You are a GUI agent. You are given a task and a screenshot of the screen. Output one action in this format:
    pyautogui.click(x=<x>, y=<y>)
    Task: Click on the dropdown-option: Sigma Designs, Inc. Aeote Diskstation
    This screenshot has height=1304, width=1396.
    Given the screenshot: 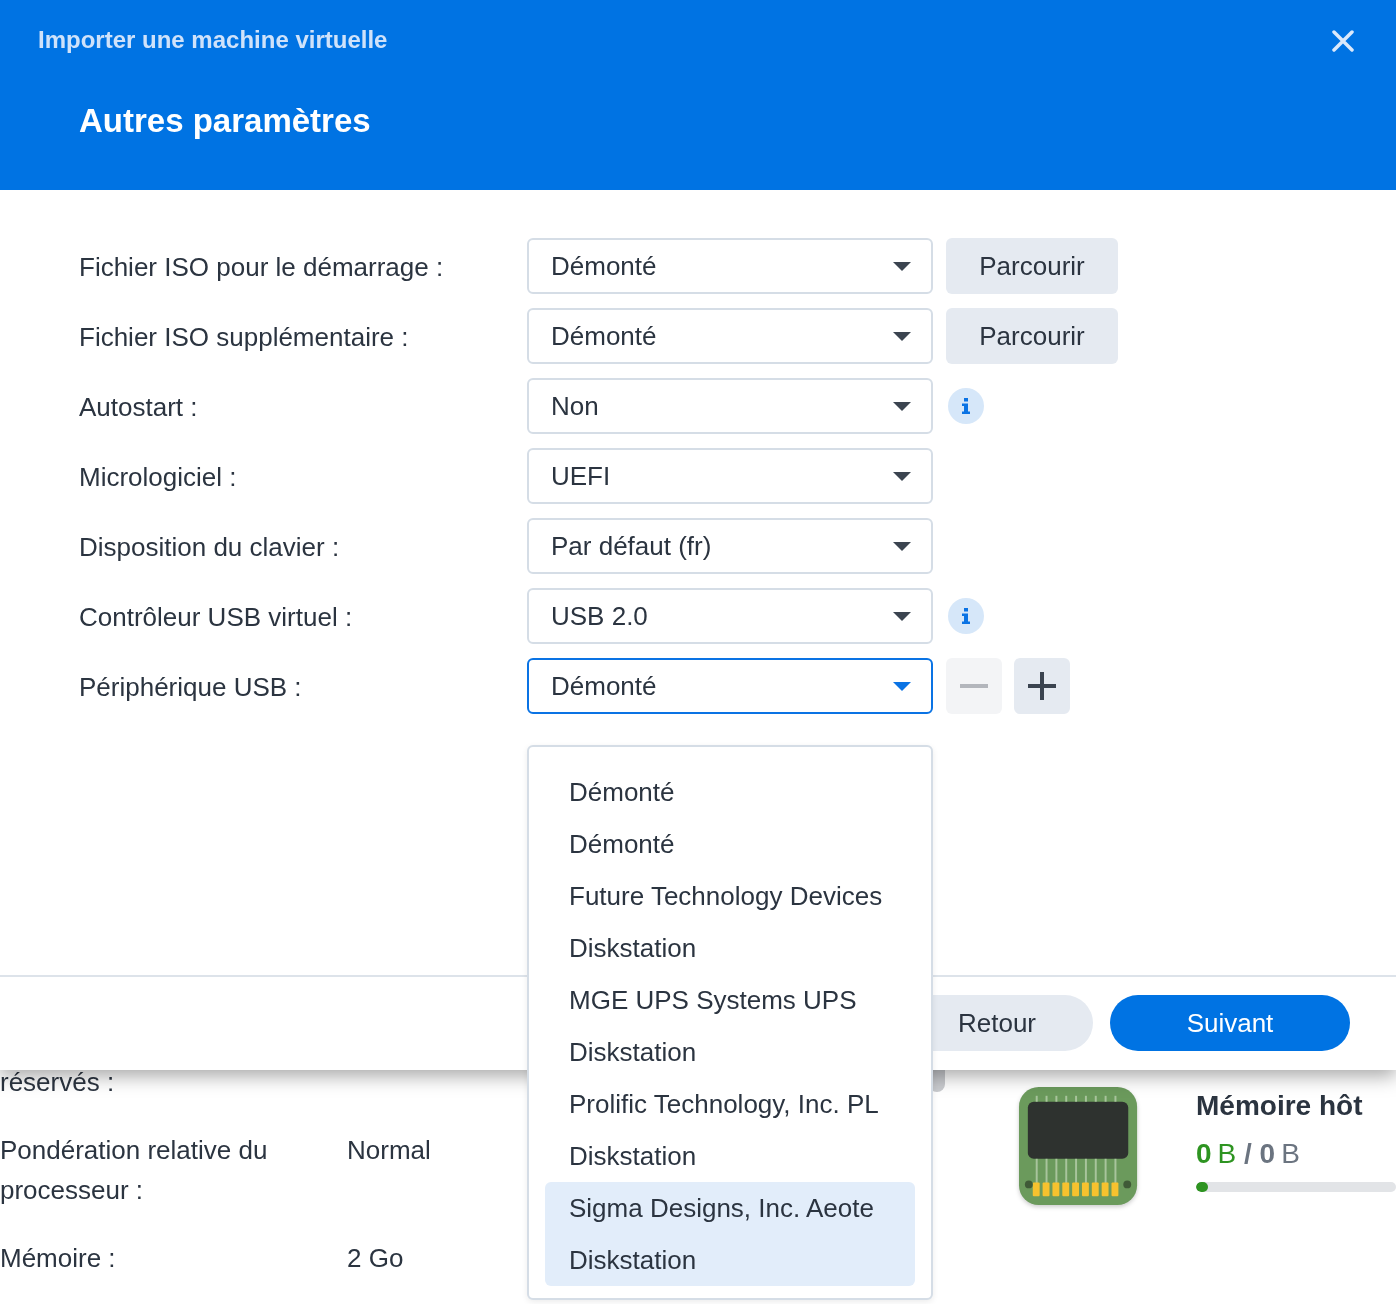 What is the action you would take?
    pyautogui.click(x=730, y=1234)
    